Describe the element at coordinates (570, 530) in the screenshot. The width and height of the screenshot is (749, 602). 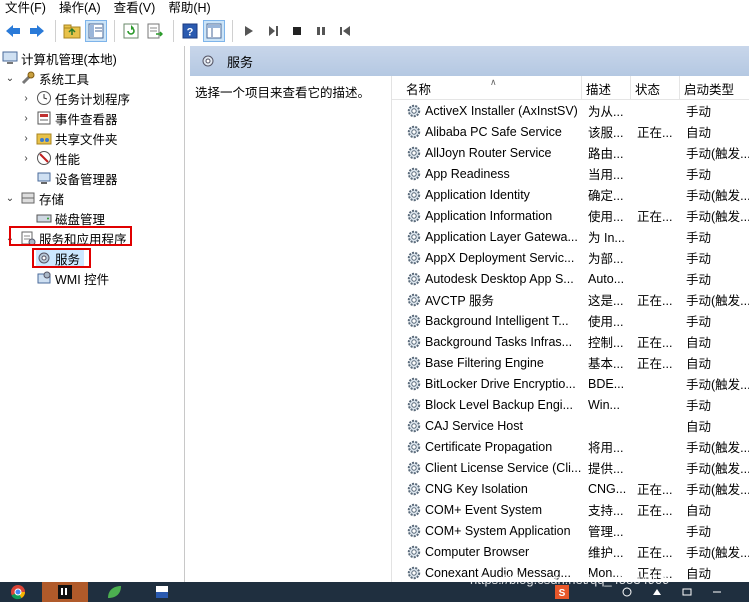
I see `table-row: COM+ System Application 管理... 手动` at that location.